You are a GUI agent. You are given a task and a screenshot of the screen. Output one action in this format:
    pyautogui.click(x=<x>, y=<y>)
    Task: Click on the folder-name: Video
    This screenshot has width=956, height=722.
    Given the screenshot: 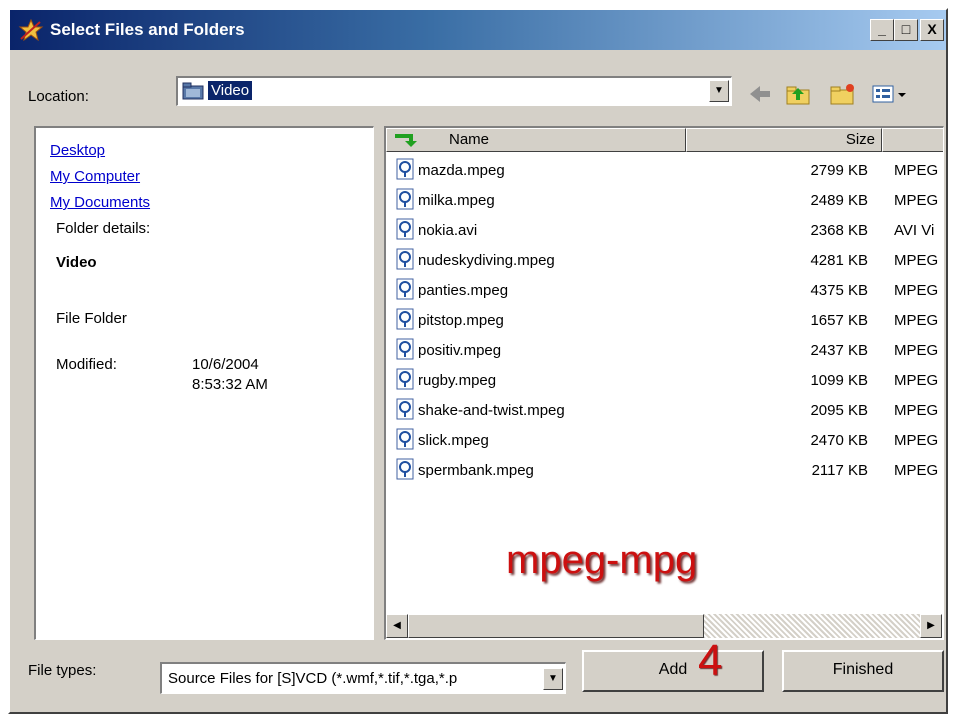 What is the action you would take?
    pyautogui.click(x=76, y=262)
    